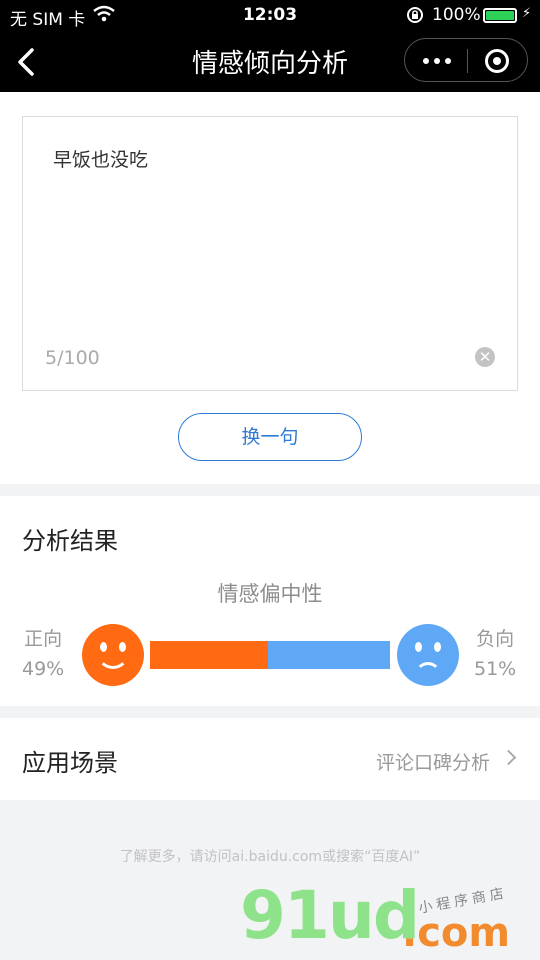  Describe the element at coordinates (497, 61) in the screenshot. I see `close-miniprogram-icon` at that location.